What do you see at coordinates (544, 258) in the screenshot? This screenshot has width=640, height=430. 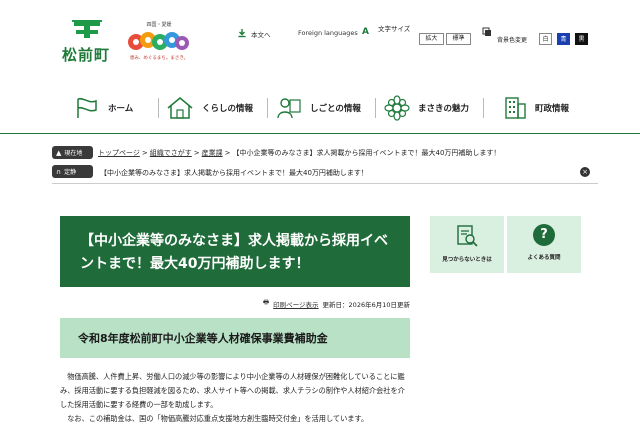 I see `faq-label: よくある質問` at bounding box center [544, 258].